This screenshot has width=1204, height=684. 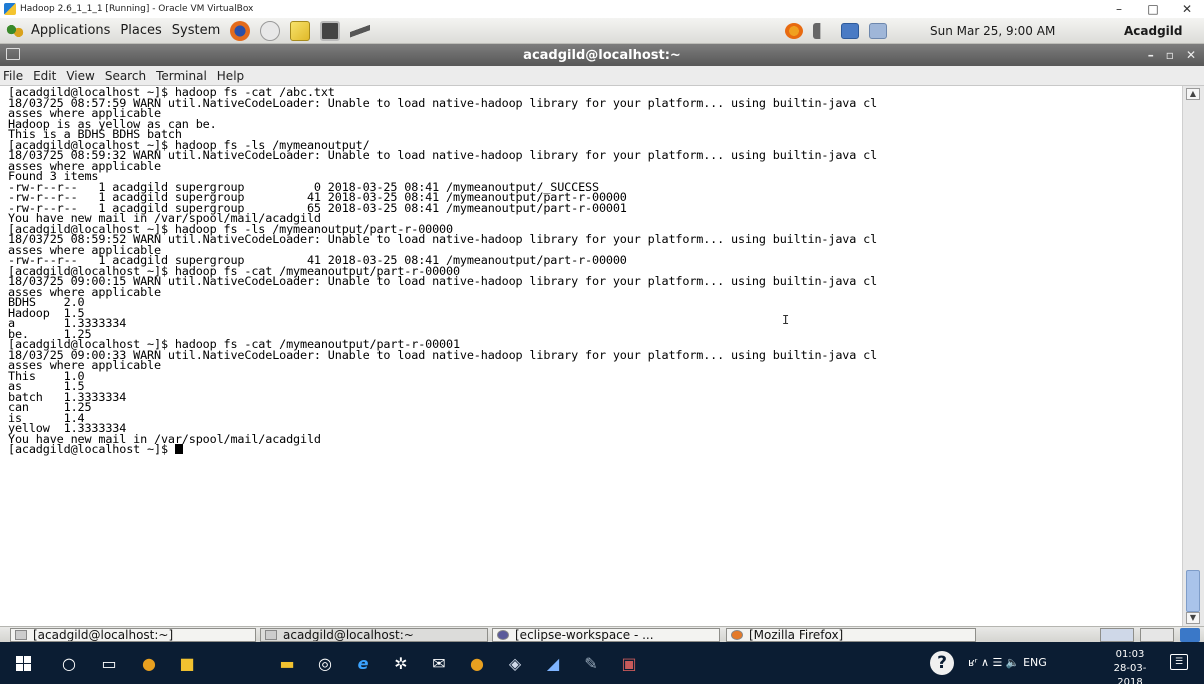 What do you see at coordinates (591, 663) in the screenshot?
I see `paint-app-icon: ✎` at bounding box center [591, 663].